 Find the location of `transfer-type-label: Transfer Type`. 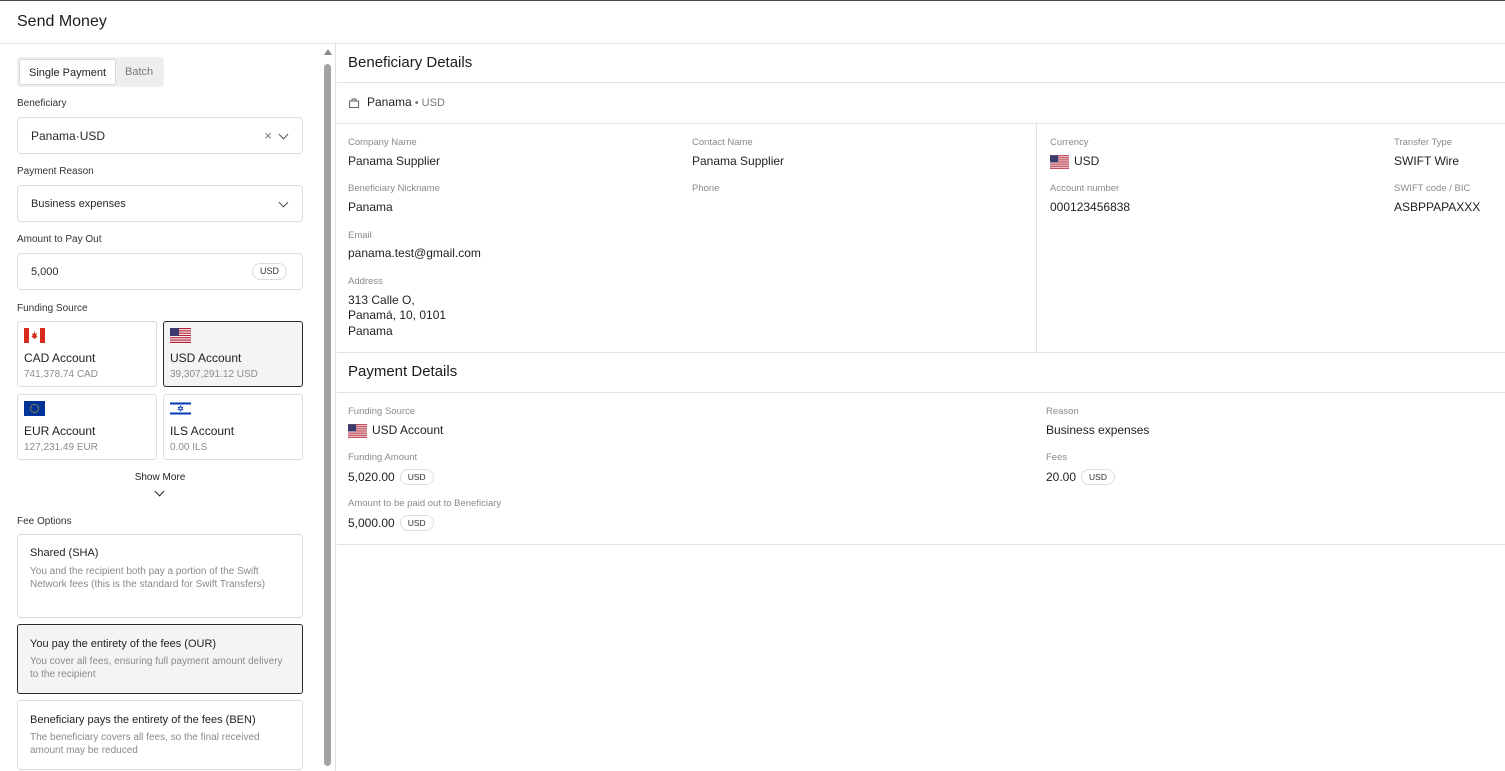

transfer-type-label: Transfer Type is located at coordinates (1423, 142).